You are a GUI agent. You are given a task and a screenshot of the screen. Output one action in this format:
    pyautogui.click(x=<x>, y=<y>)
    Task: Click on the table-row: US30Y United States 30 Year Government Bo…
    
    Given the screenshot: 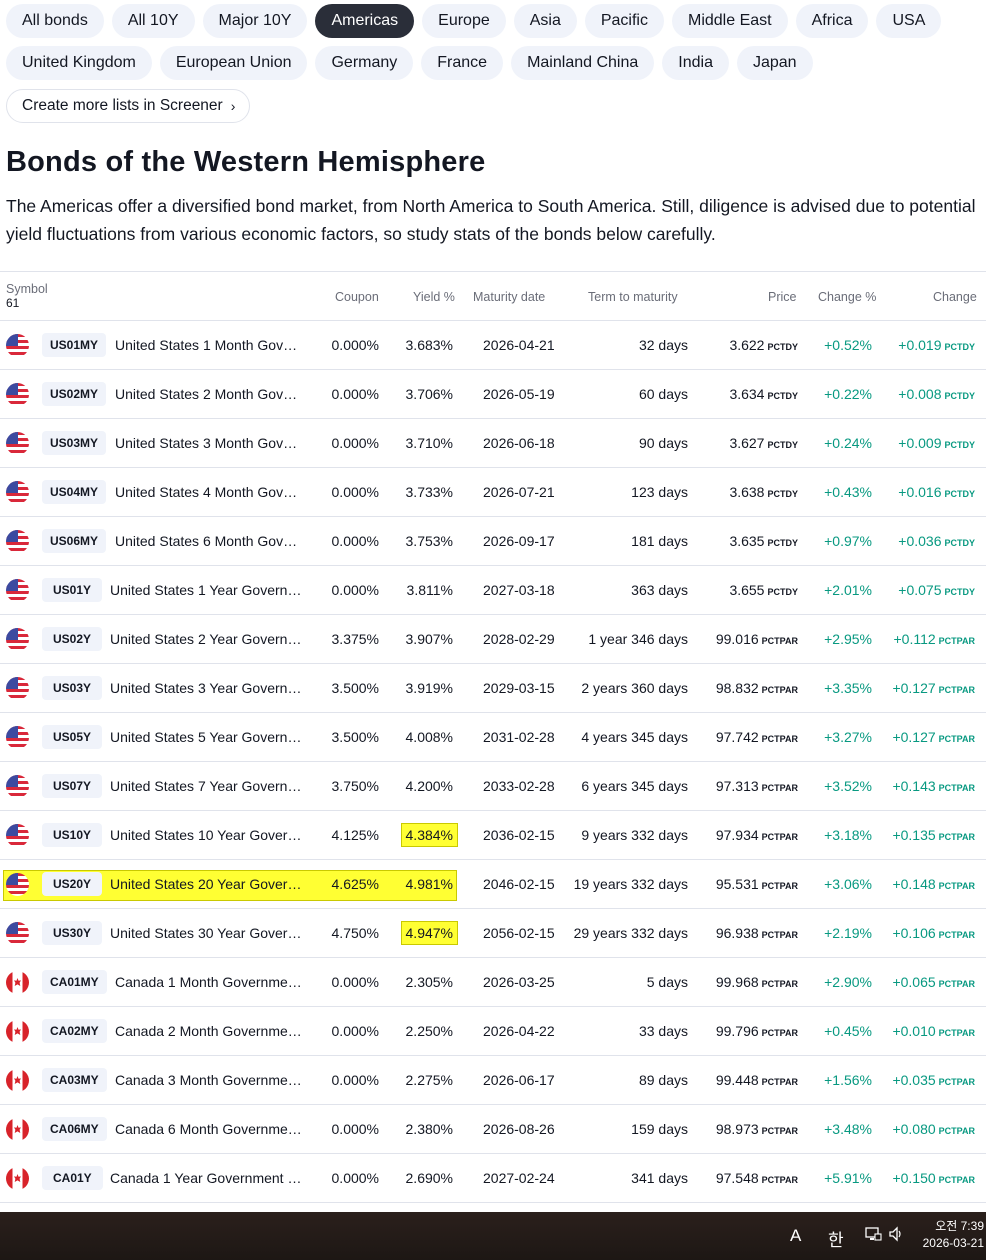 What is the action you would take?
    pyautogui.click(x=493, y=933)
    